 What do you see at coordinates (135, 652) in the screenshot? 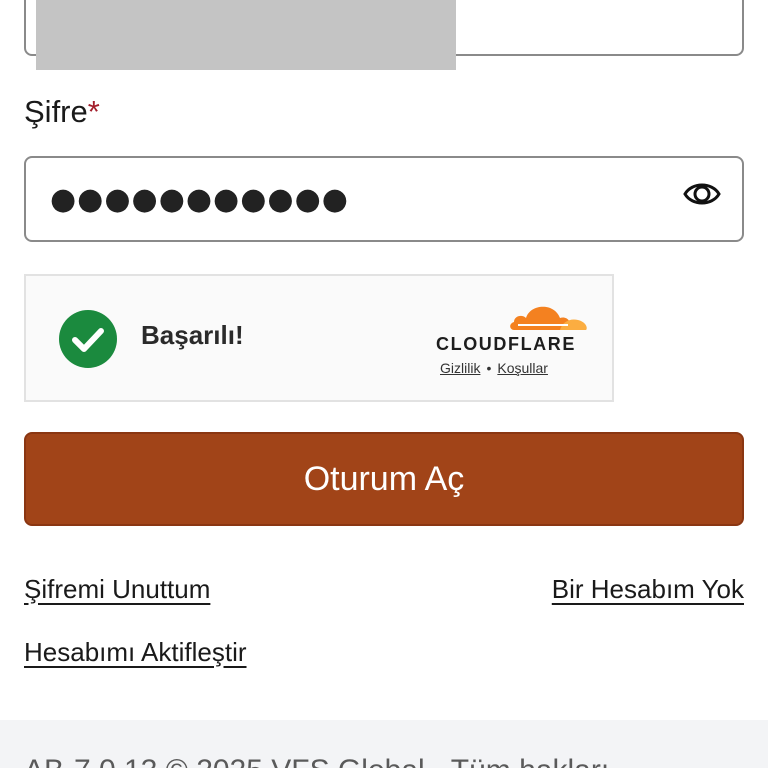
I see `activate-account-link: Hesabımı Aktifleştir` at bounding box center [135, 652].